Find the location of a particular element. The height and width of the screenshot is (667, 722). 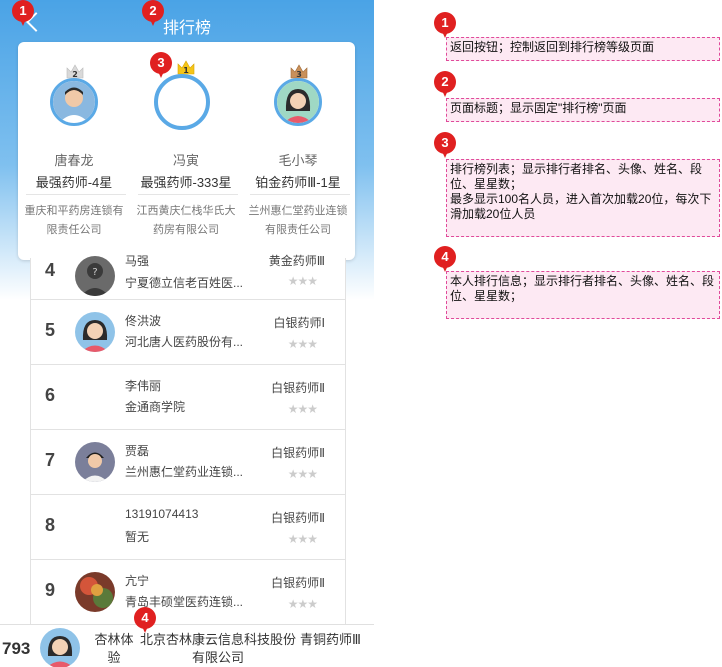

podium-level: 最强药师-333星 is located at coordinates (186, 182).